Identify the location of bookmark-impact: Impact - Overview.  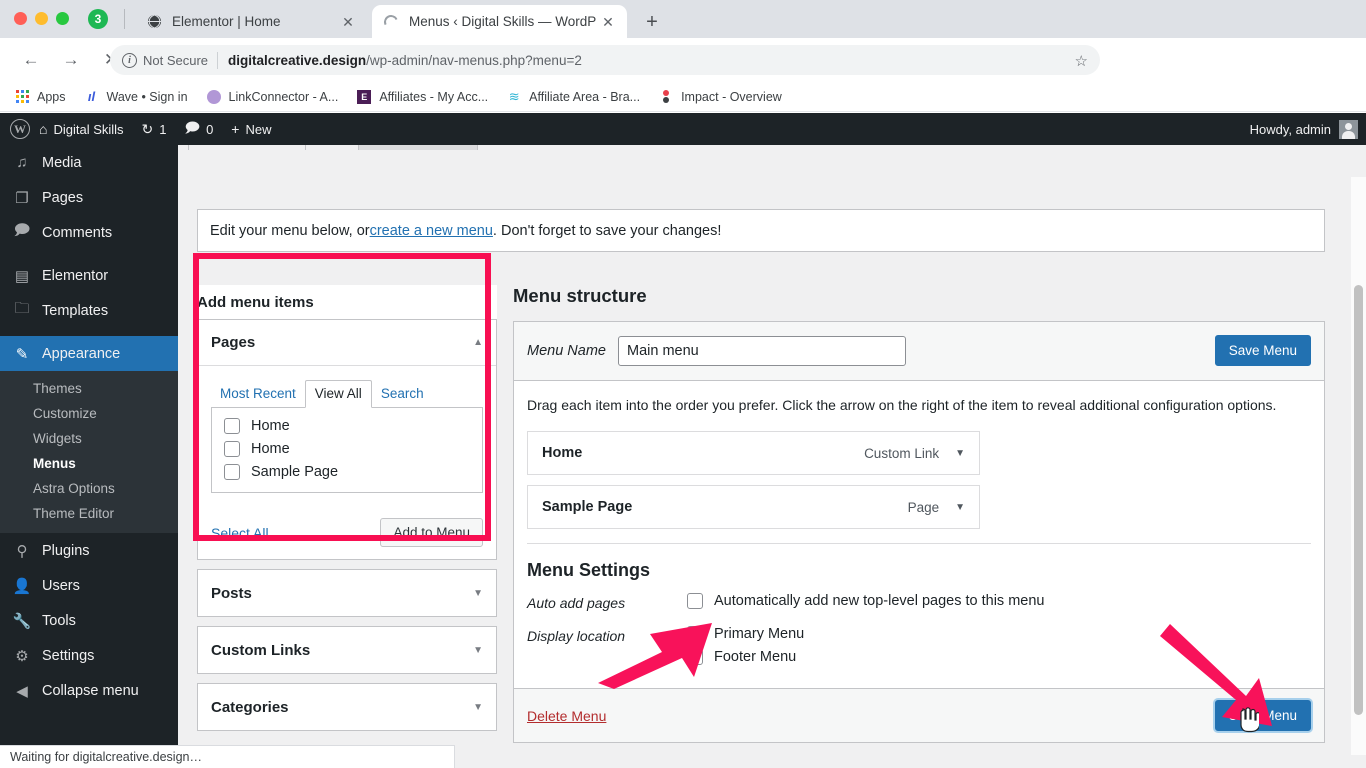
(720, 97).